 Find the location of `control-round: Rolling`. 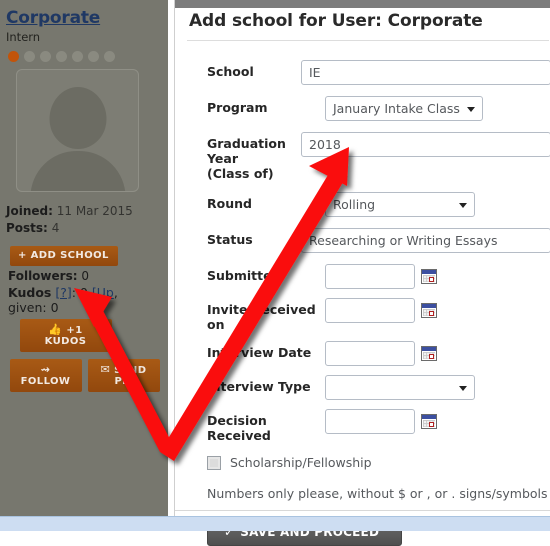

control-round: Rolling is located at coordinates (437, 204).